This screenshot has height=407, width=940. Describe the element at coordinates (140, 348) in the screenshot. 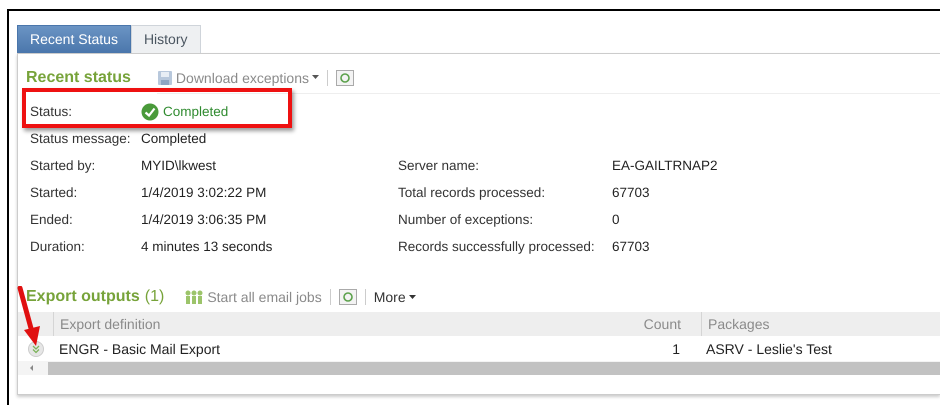

I see `table-cell-text: ENGR - Basic Mail Export` at that location.